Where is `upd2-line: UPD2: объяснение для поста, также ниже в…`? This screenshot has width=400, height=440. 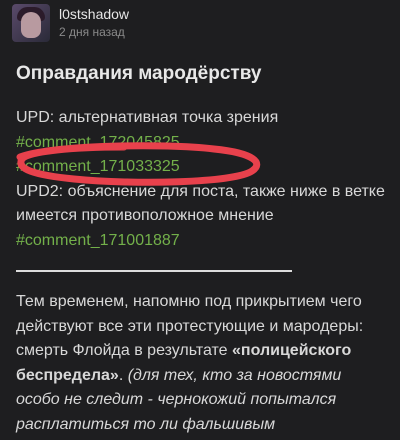
upd2-line: UPD2: объяснение для поста, также ниже в… is located at coordinates (200, 203).